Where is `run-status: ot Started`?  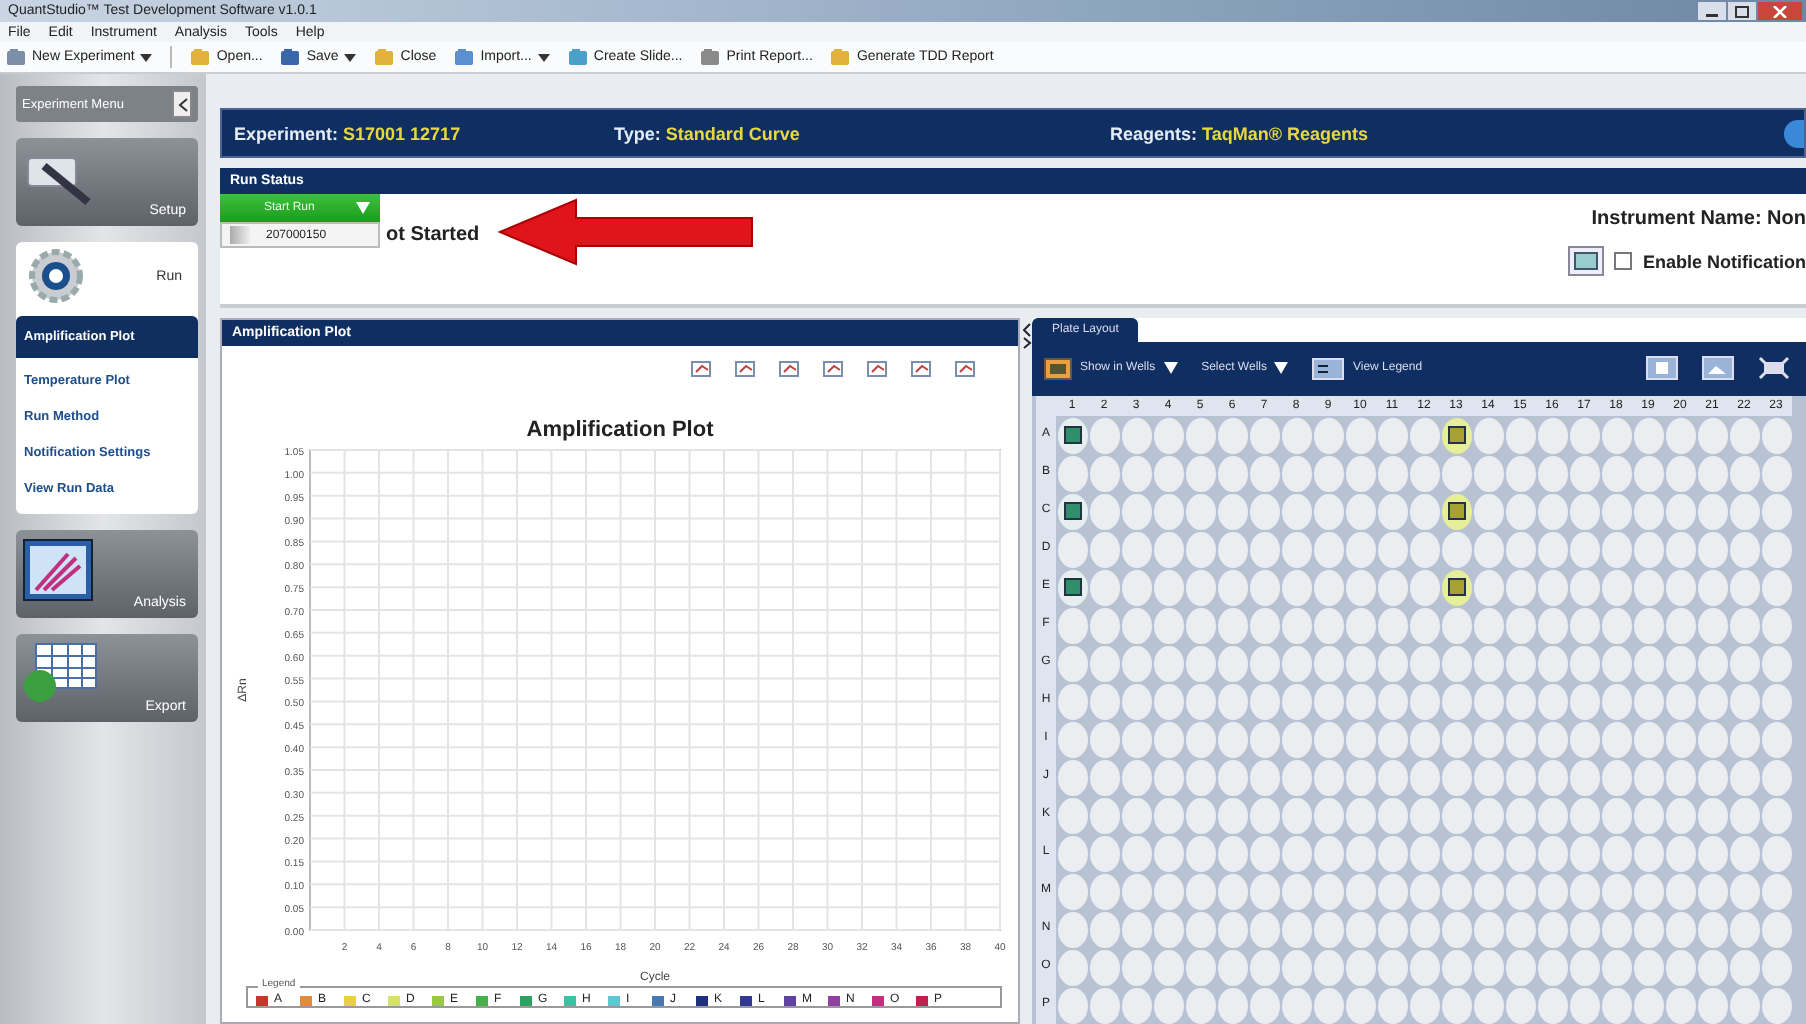 run-status: ot Started is located at coordinates (433, 235).